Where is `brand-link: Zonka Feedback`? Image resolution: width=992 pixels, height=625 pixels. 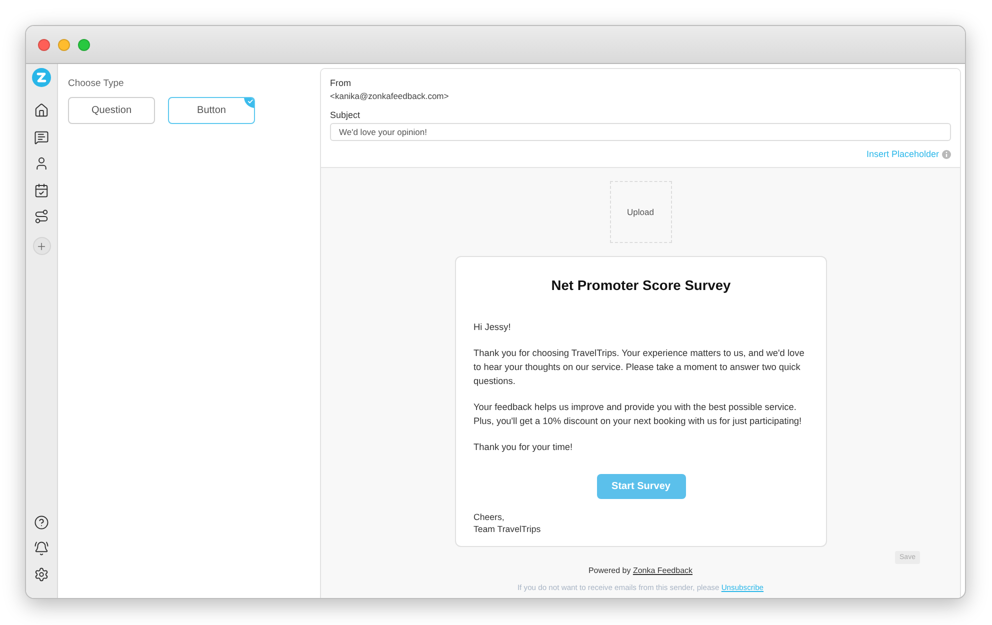 brand-link: Zonka Feedback is located at coordinates (662, 570).